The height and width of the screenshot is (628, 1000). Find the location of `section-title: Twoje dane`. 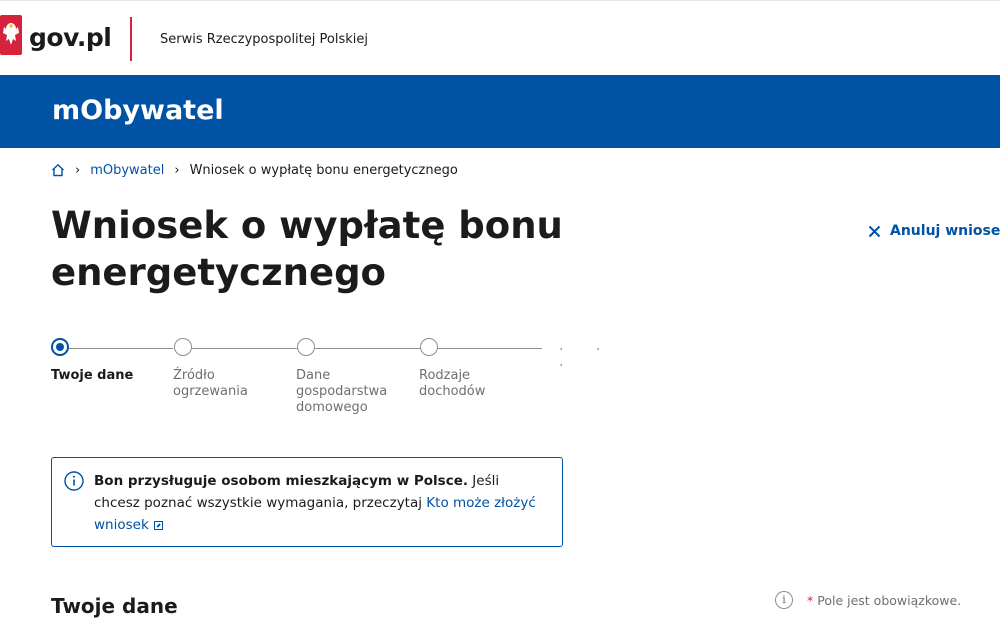

section-title: Twoje dane is located at coordinates (114, 606).